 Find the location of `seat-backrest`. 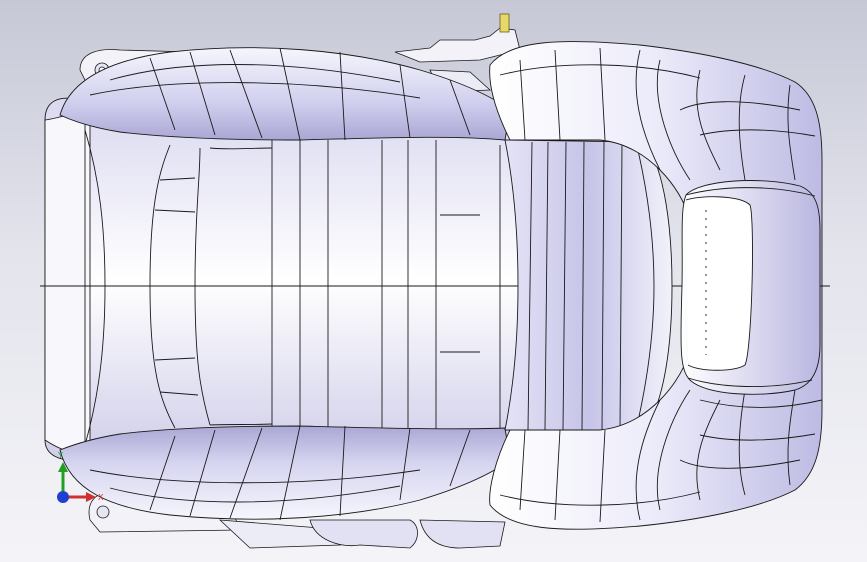

seat-backrest is located at coordinates (588, 285).